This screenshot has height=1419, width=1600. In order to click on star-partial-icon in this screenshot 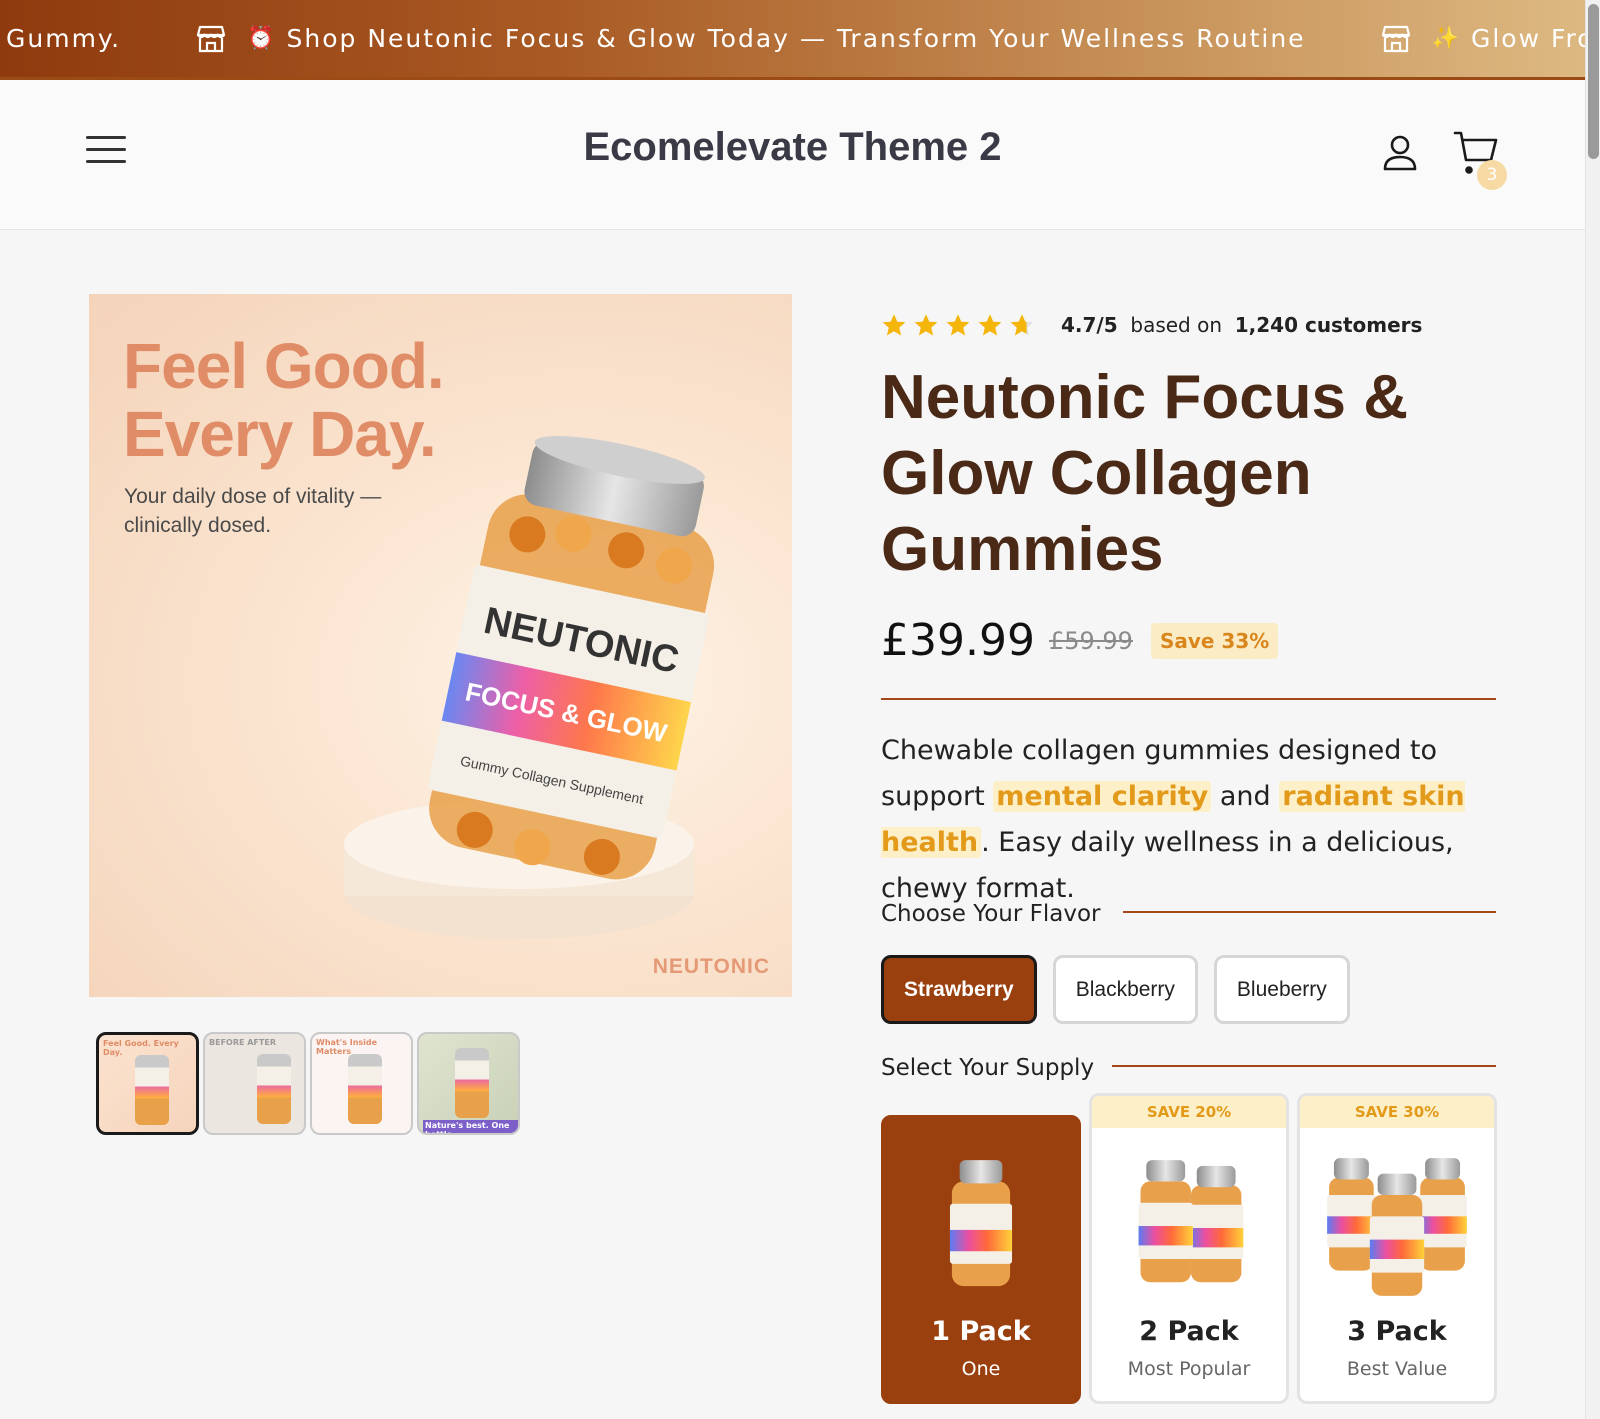, I will do `click(1022, 325)`.